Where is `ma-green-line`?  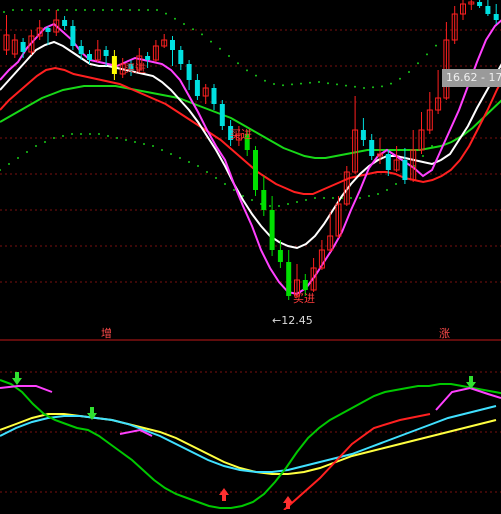
ma-green-line is located at coordinates (250, 122).